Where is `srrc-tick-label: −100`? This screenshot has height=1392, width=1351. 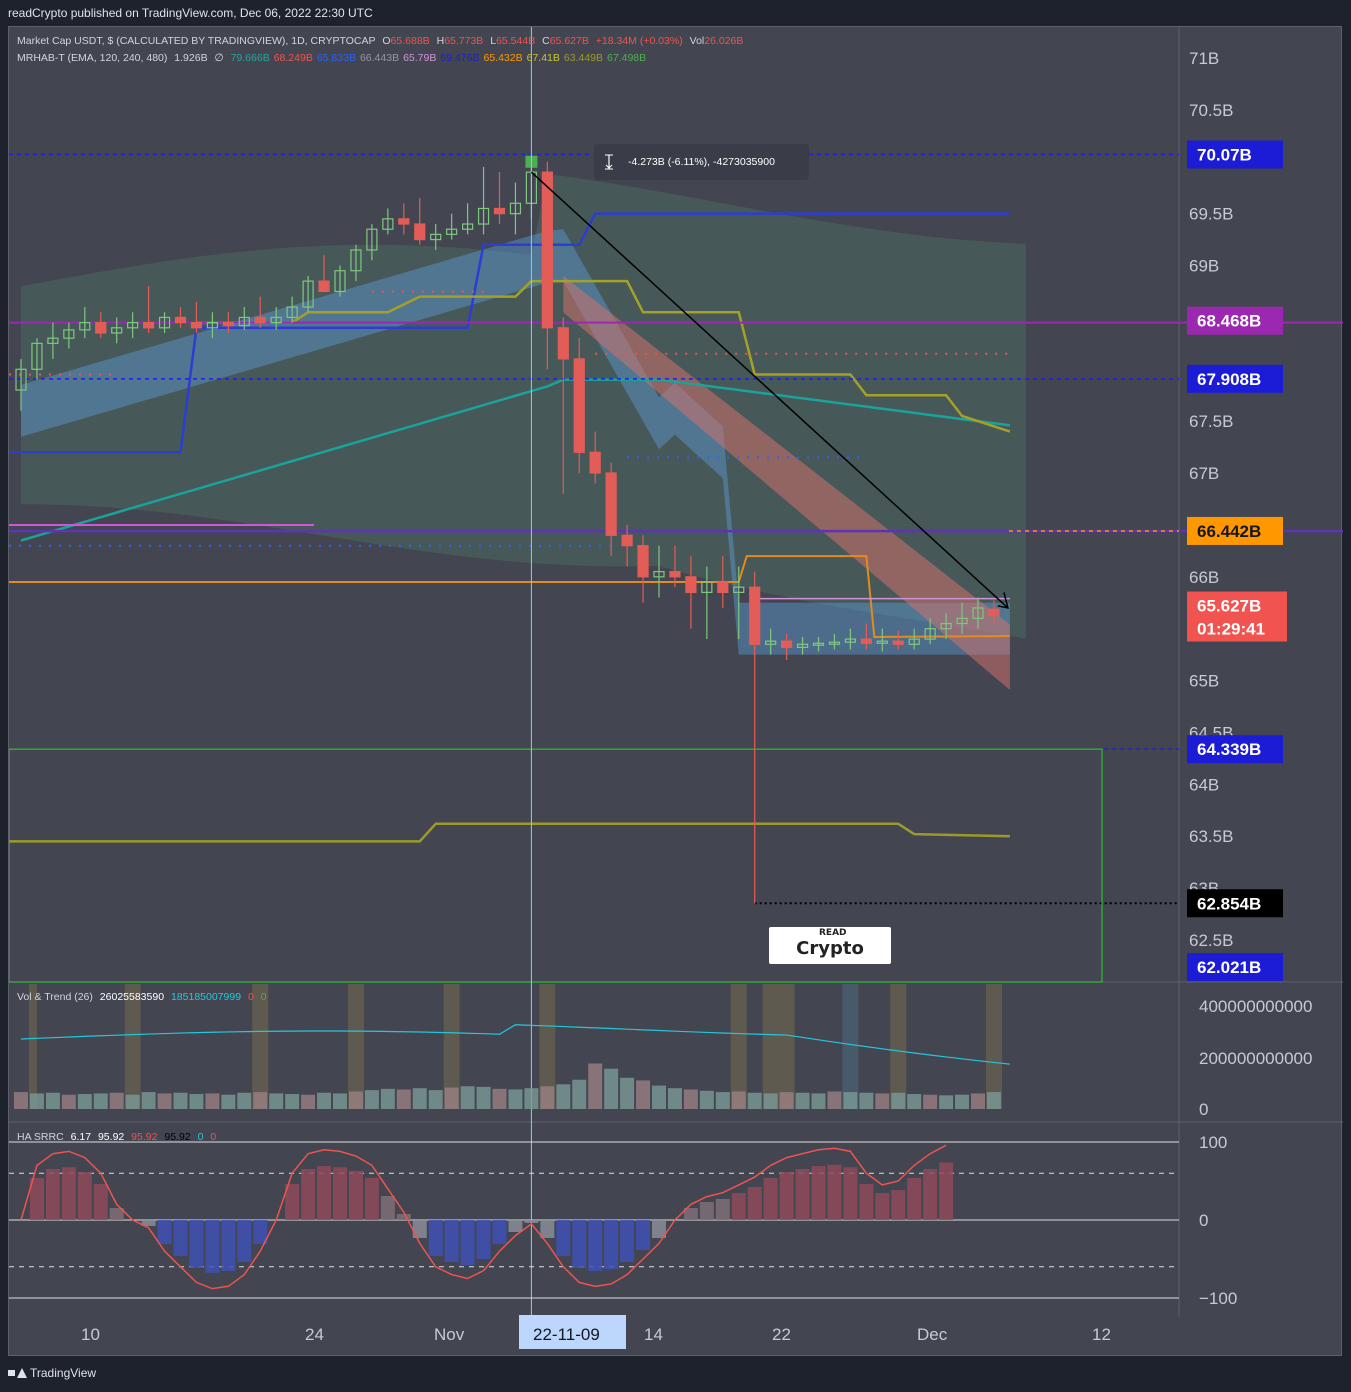
srrc-tick-label: −100 is located at coordinates (1218, 1298).